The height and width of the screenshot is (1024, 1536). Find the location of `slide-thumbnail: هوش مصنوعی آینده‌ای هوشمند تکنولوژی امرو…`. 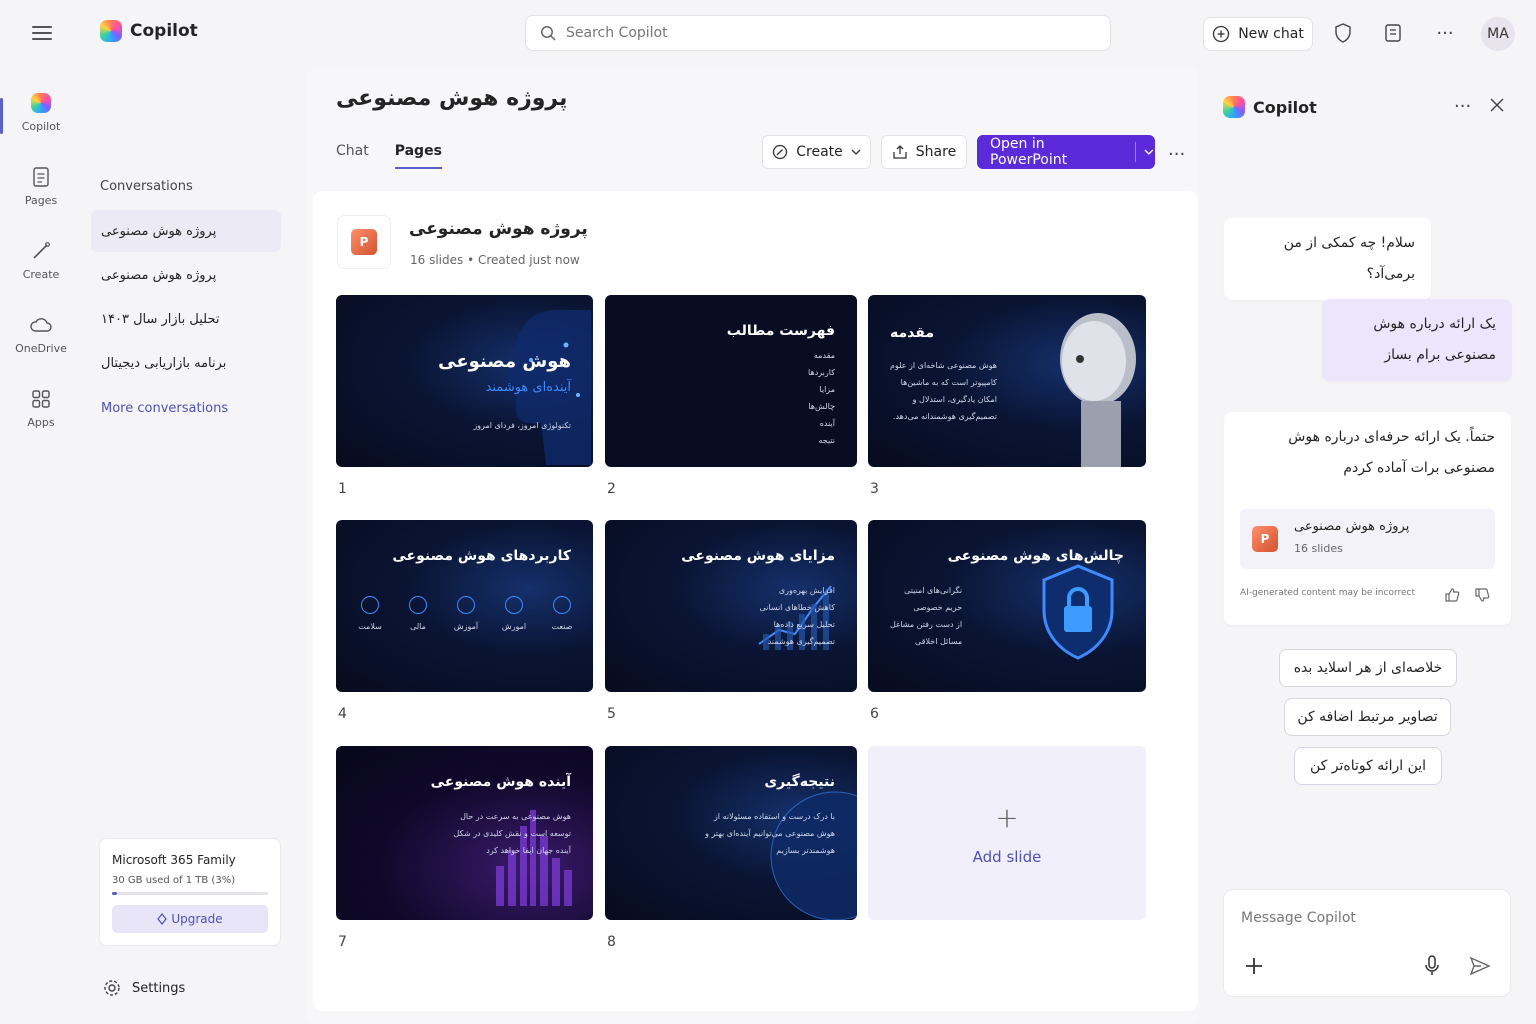

slide-thumbnail: هوش مصنوعی آینده‌ای هوشمند تکنولوژی امرو… is located at coordinates (464, 381).